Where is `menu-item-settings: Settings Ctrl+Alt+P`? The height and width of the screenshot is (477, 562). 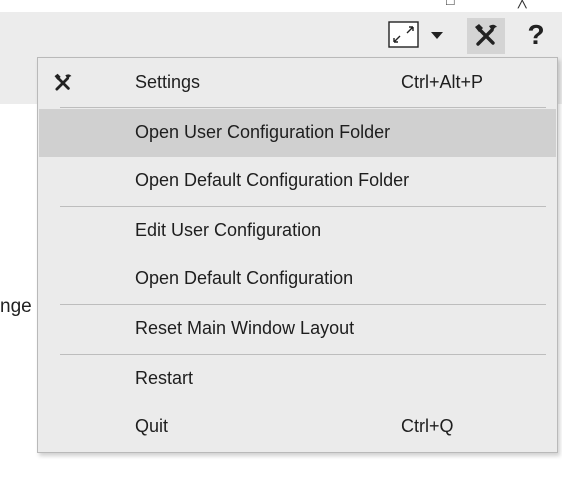 menu-item-settings: Settings Ctrl+Alt+P is located at coordinates (297, 83).